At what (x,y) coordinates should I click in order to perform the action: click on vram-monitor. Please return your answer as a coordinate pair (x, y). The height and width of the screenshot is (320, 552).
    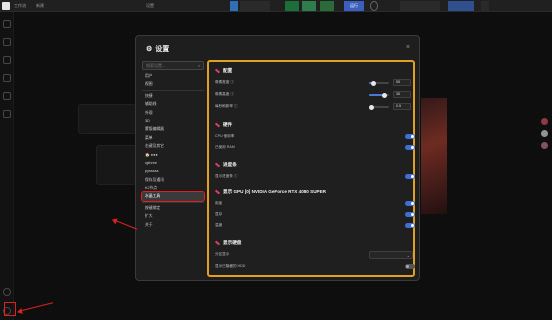
    Looking at the image, I should click on (309, 6).